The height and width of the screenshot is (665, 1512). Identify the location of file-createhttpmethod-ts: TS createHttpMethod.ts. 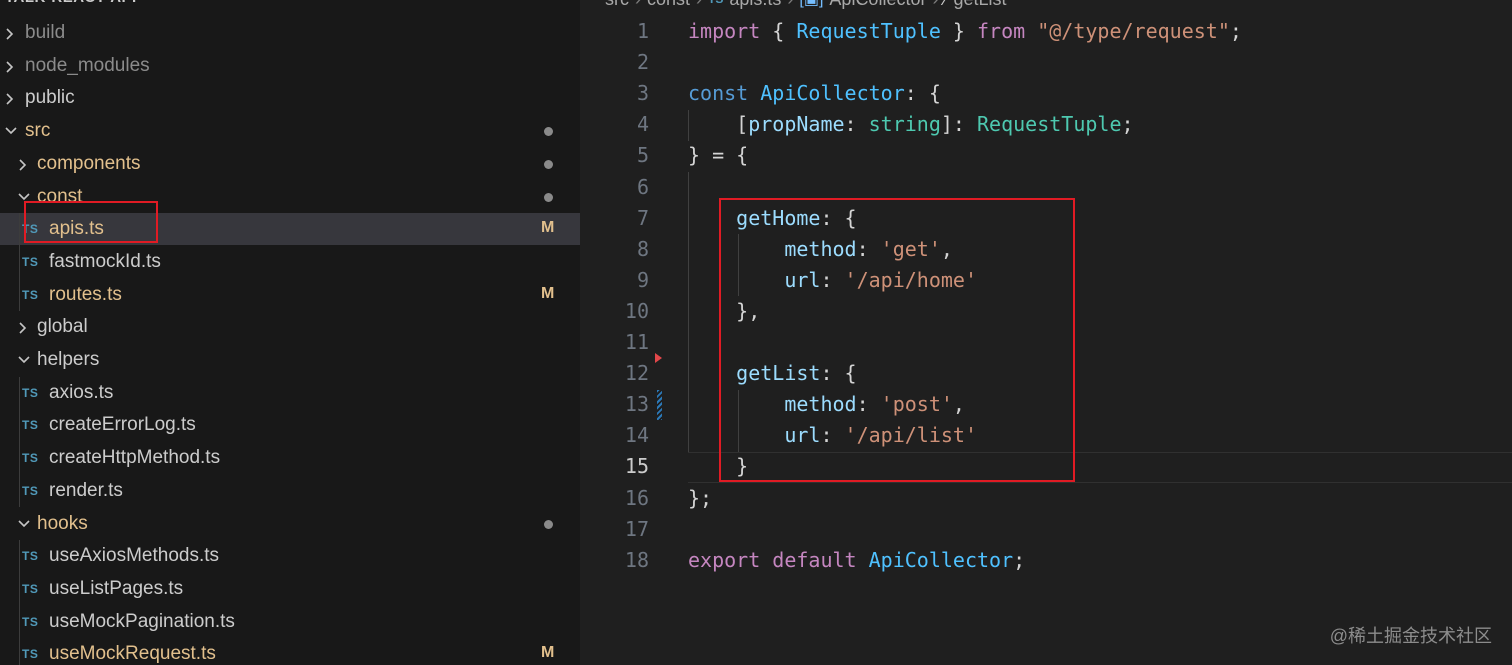
(290, 458).